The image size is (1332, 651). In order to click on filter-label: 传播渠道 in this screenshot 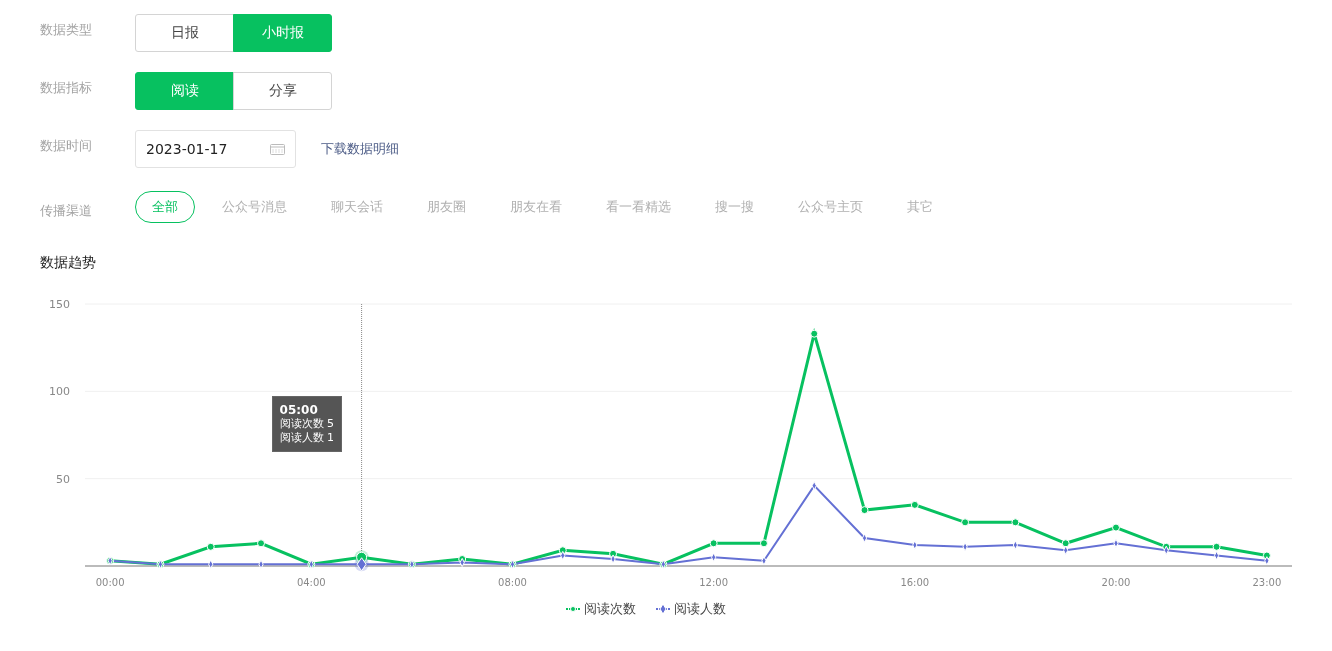, I will do `click(66, 211)`.